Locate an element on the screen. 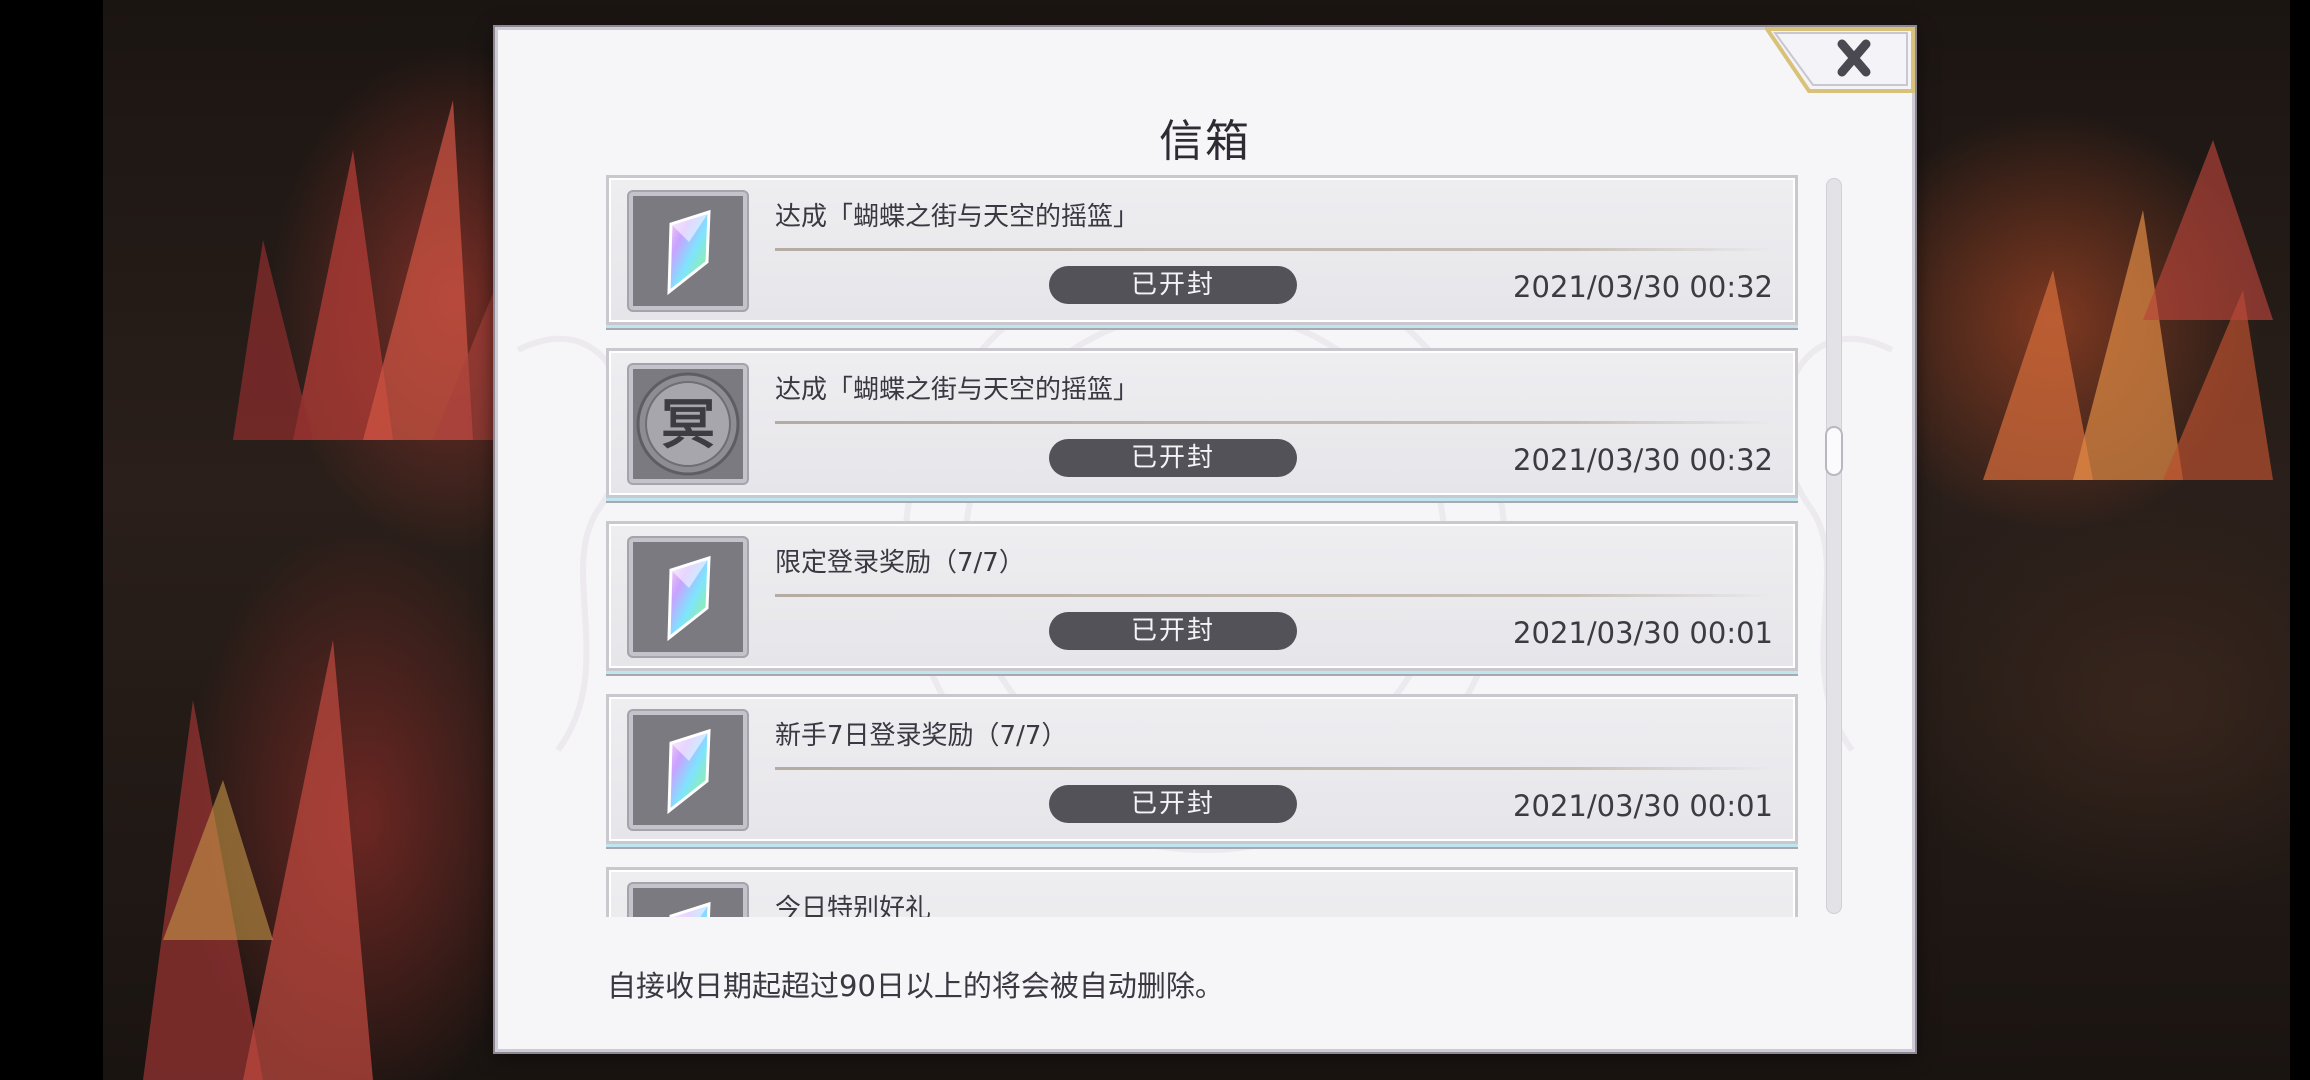  mail-item: 达成「蝴蝶之街与天空的摇篮」 已开封 2021/03/30 00:32 is located at coordinates (1202, 250).